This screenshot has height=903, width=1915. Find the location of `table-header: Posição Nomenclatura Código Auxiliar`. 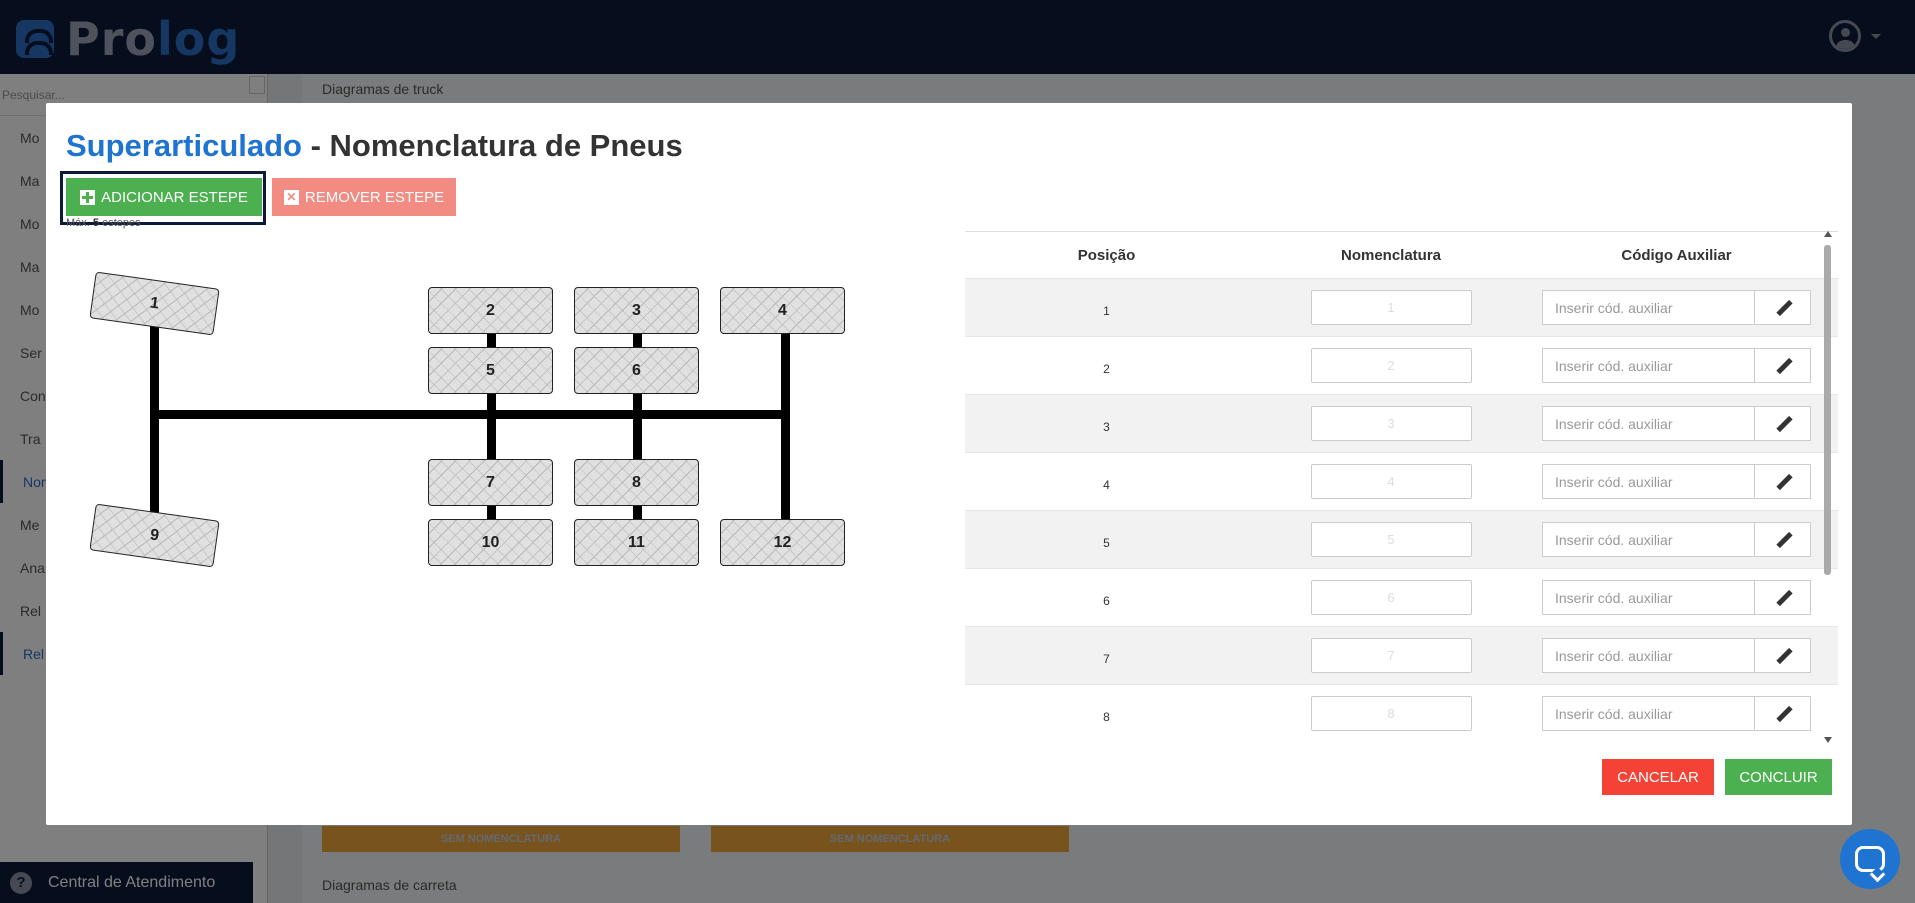

table-header: Posição Nomenclatura Código Auxiliar is located at coordinates (1401, 254).